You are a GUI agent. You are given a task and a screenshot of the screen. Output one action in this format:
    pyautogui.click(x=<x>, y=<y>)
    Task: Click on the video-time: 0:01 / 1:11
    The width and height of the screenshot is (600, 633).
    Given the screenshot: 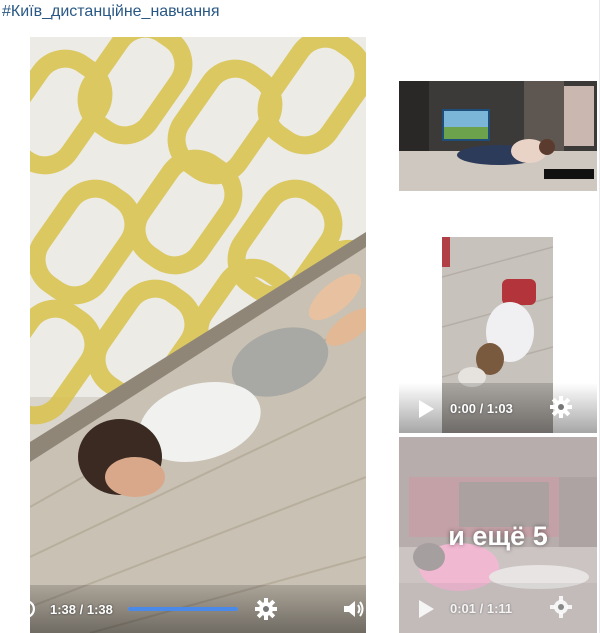 What is the action you would take?
    pyautogui.click(x=481, y=608)
    